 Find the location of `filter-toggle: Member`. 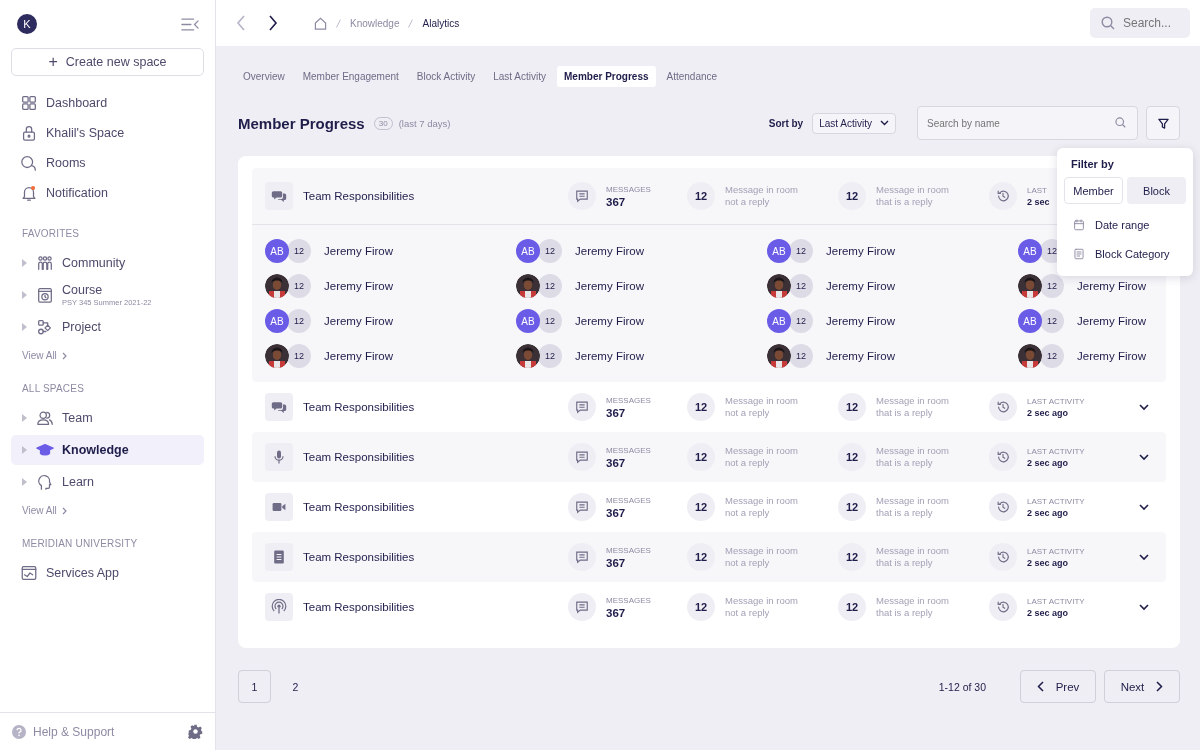

filter-toggle: Member is located at coordinates (1093, 190).